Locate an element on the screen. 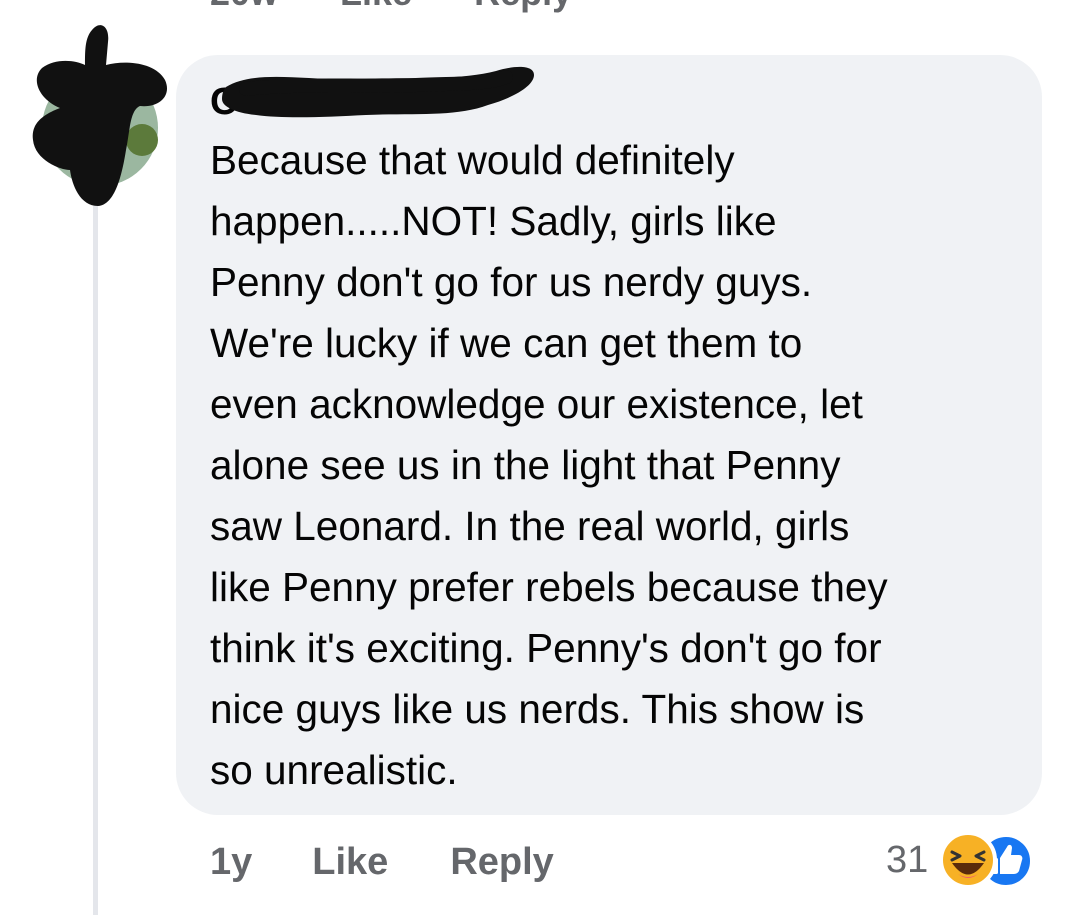 The width and height of the screenshot is (1080, 915). thread-line is located at coordinates (95, 545).